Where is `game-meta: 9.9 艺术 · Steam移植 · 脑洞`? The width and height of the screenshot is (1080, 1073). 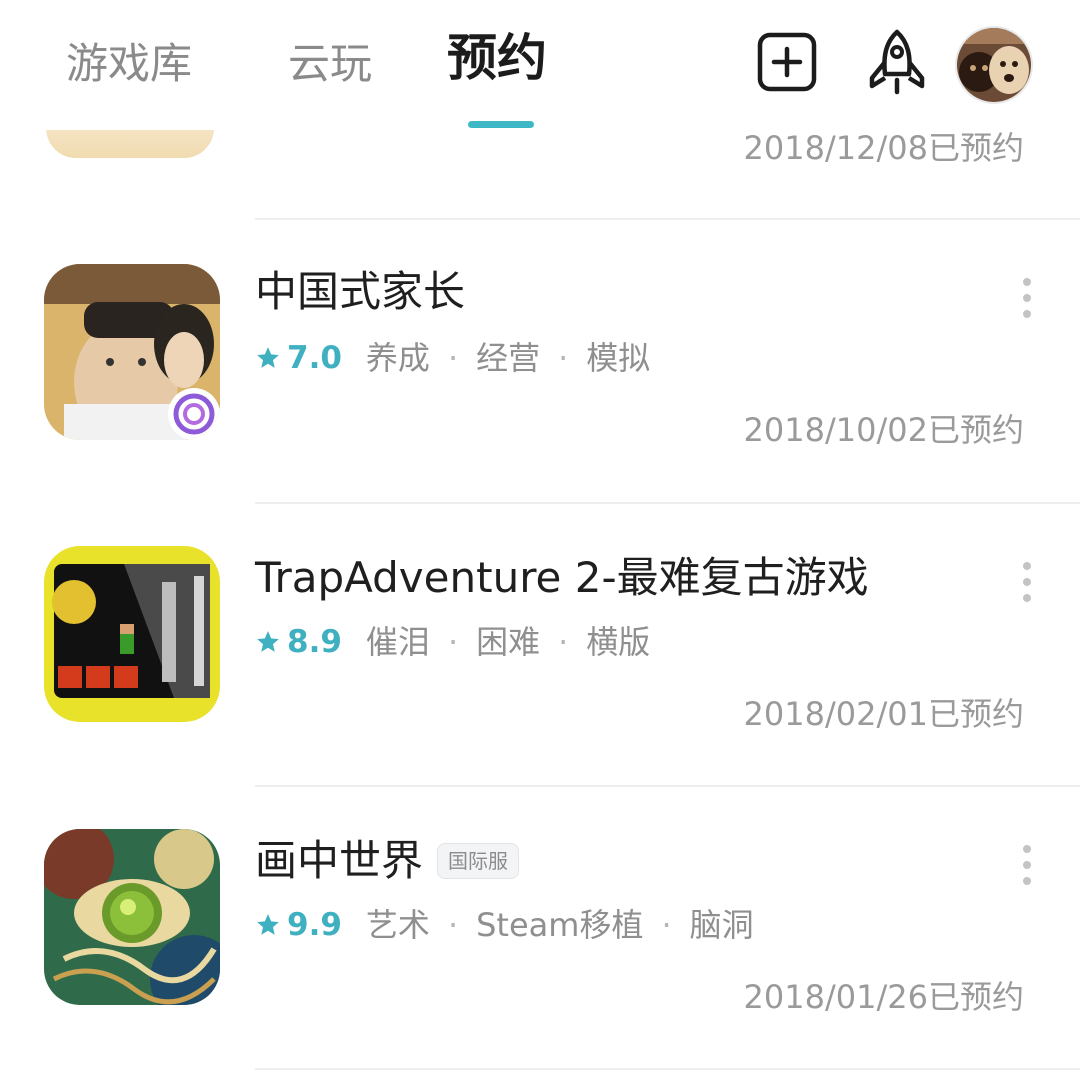
game-meta: 9.9 艺术 · Steam移植 · 脑洞 is located at coordinates (504, 925).